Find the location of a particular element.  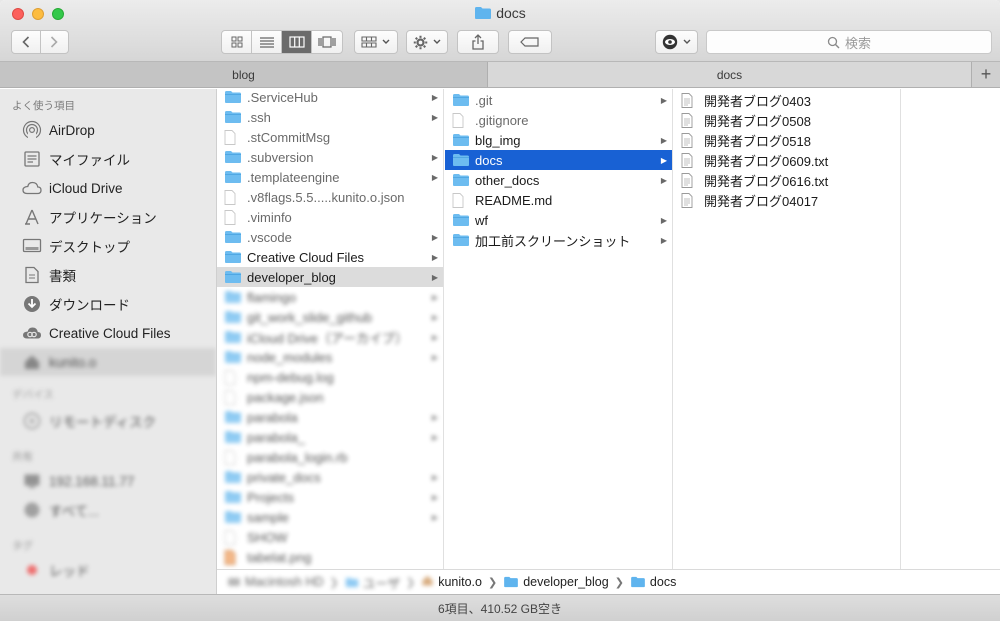

list-item: 開発者ブログ0609.txt is located at coordinates (787, 160).